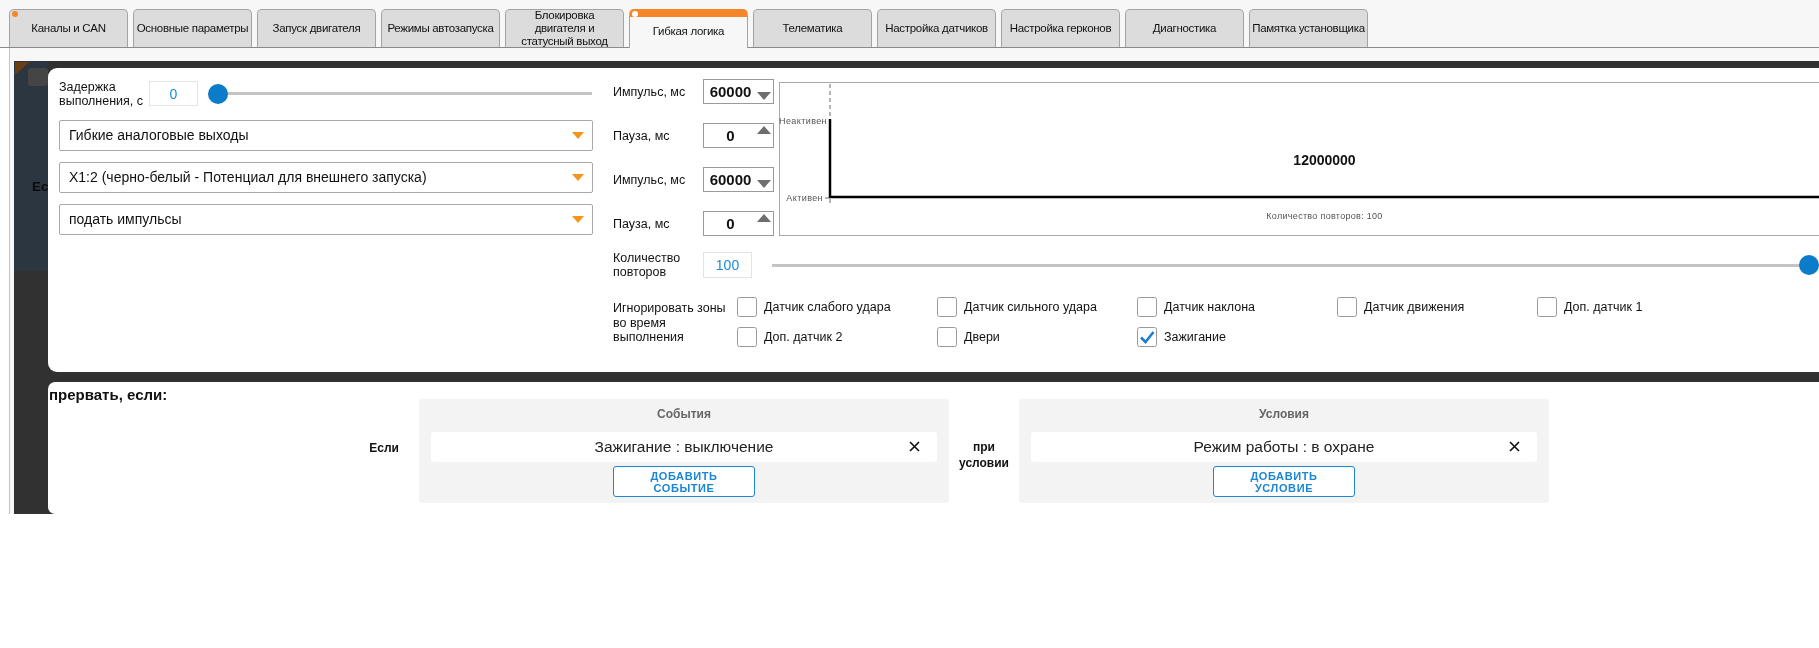 This screenshot has width=1819, height=648. Describe the element at coordinates (326, 177) in the screenshot. I see `dropdown: X1:2 (черно-белый - Потенциал для внешнего запуска)` at that location.